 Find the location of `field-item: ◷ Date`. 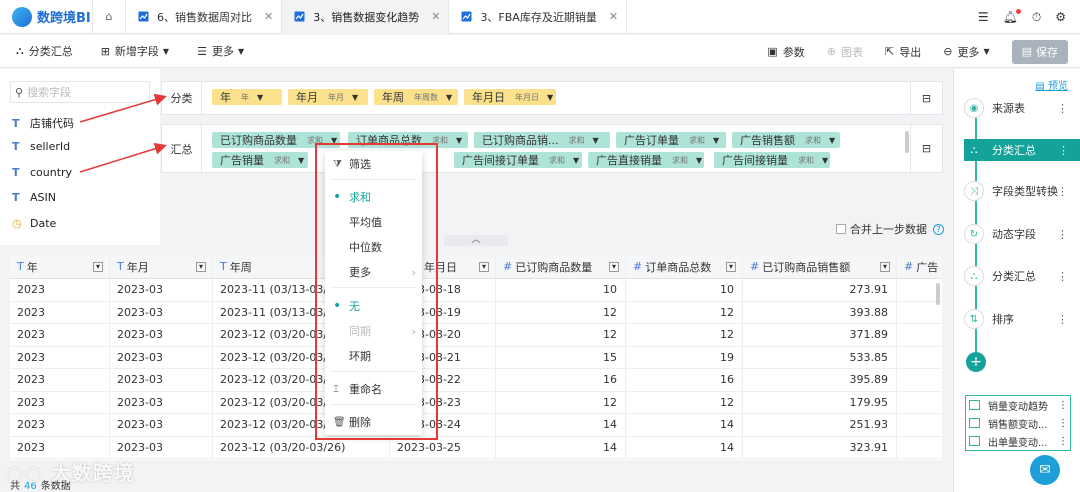

field-item: ◷ Date is located at coordinates (34, 223).